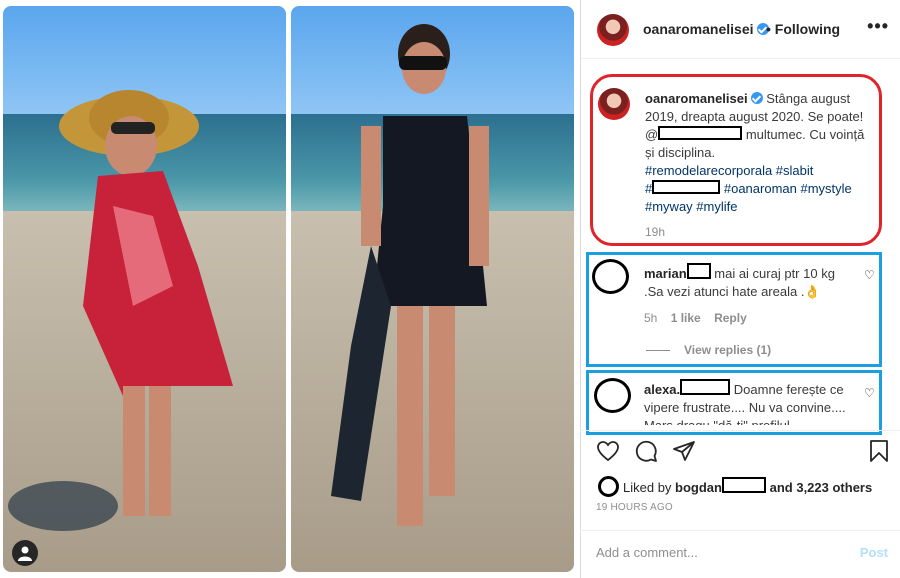  Describe the element at coordinates (684, 451) in the screenshot. I see `share-icon` at that location.